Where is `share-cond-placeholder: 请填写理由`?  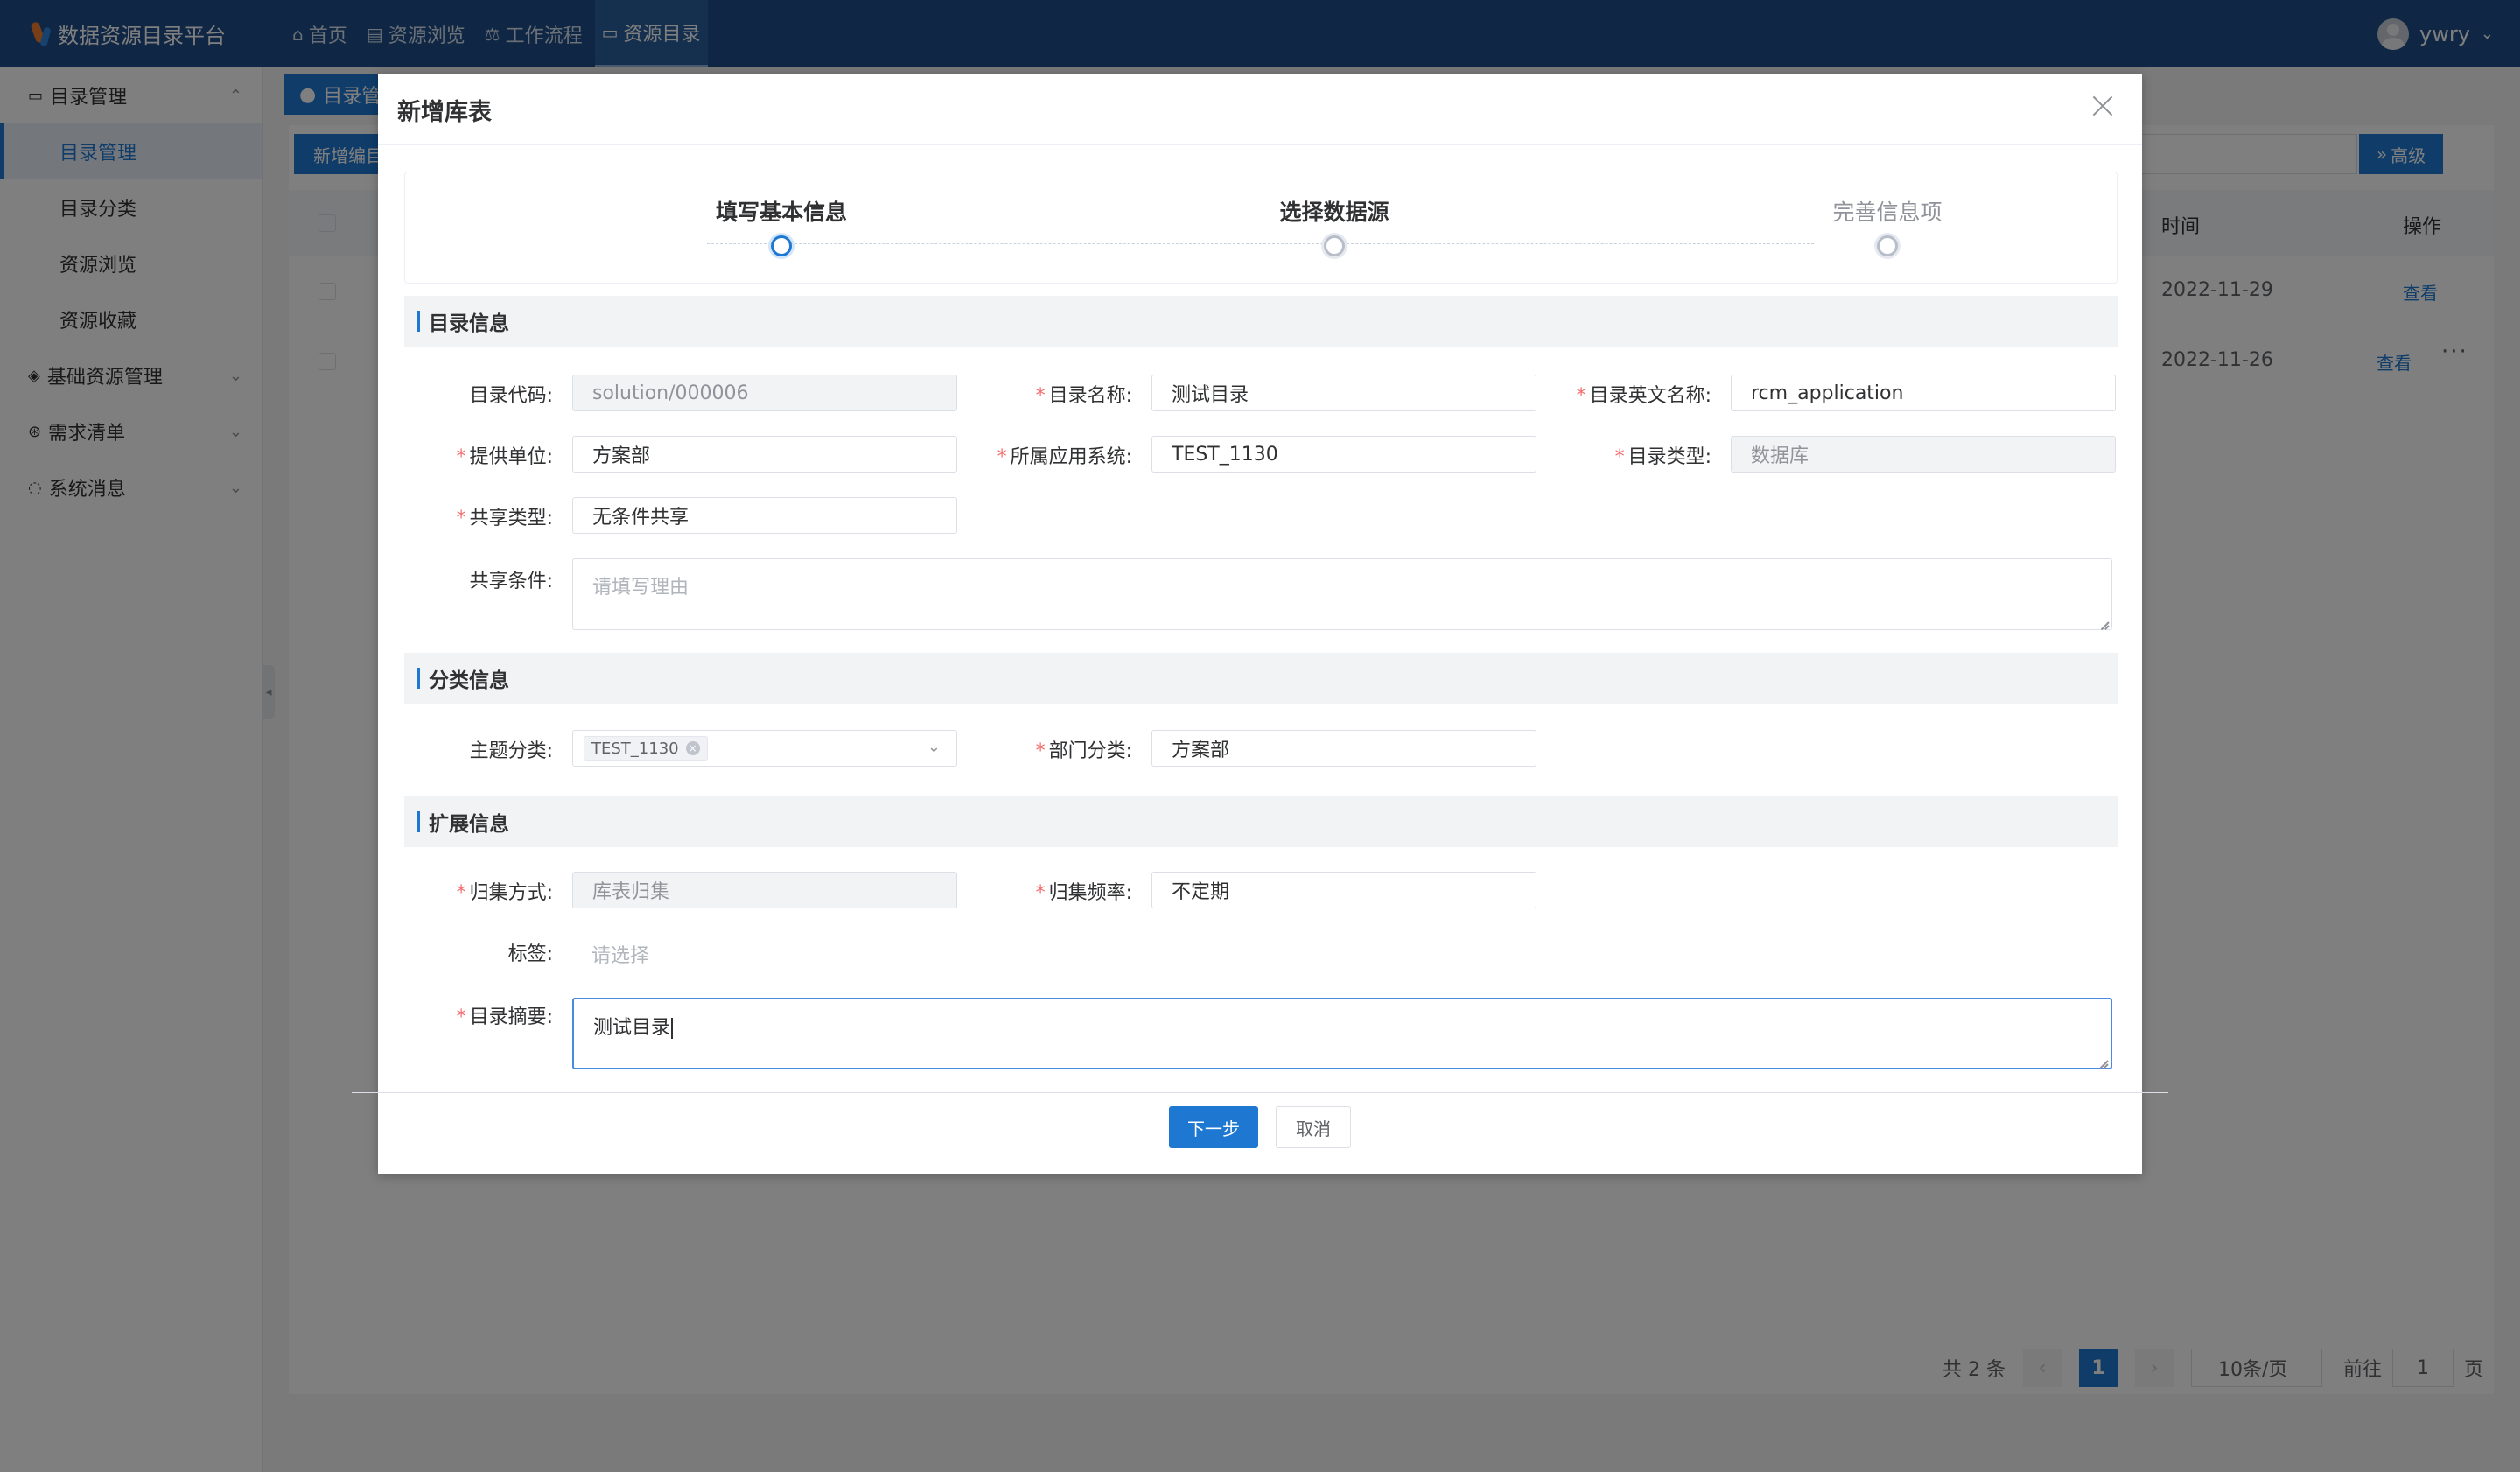 share-cond-placeholder: 请填写理由 is located at coordinates (641, 588).